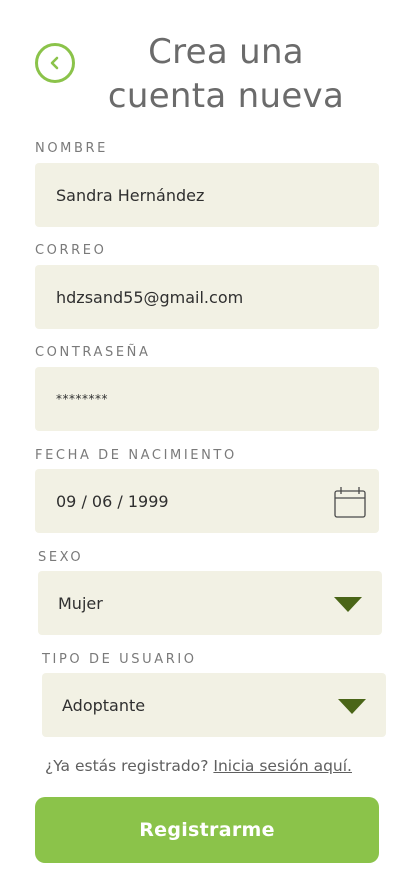  I want to click on page-title: Crea una cuenta nueva, so click(226, 74).